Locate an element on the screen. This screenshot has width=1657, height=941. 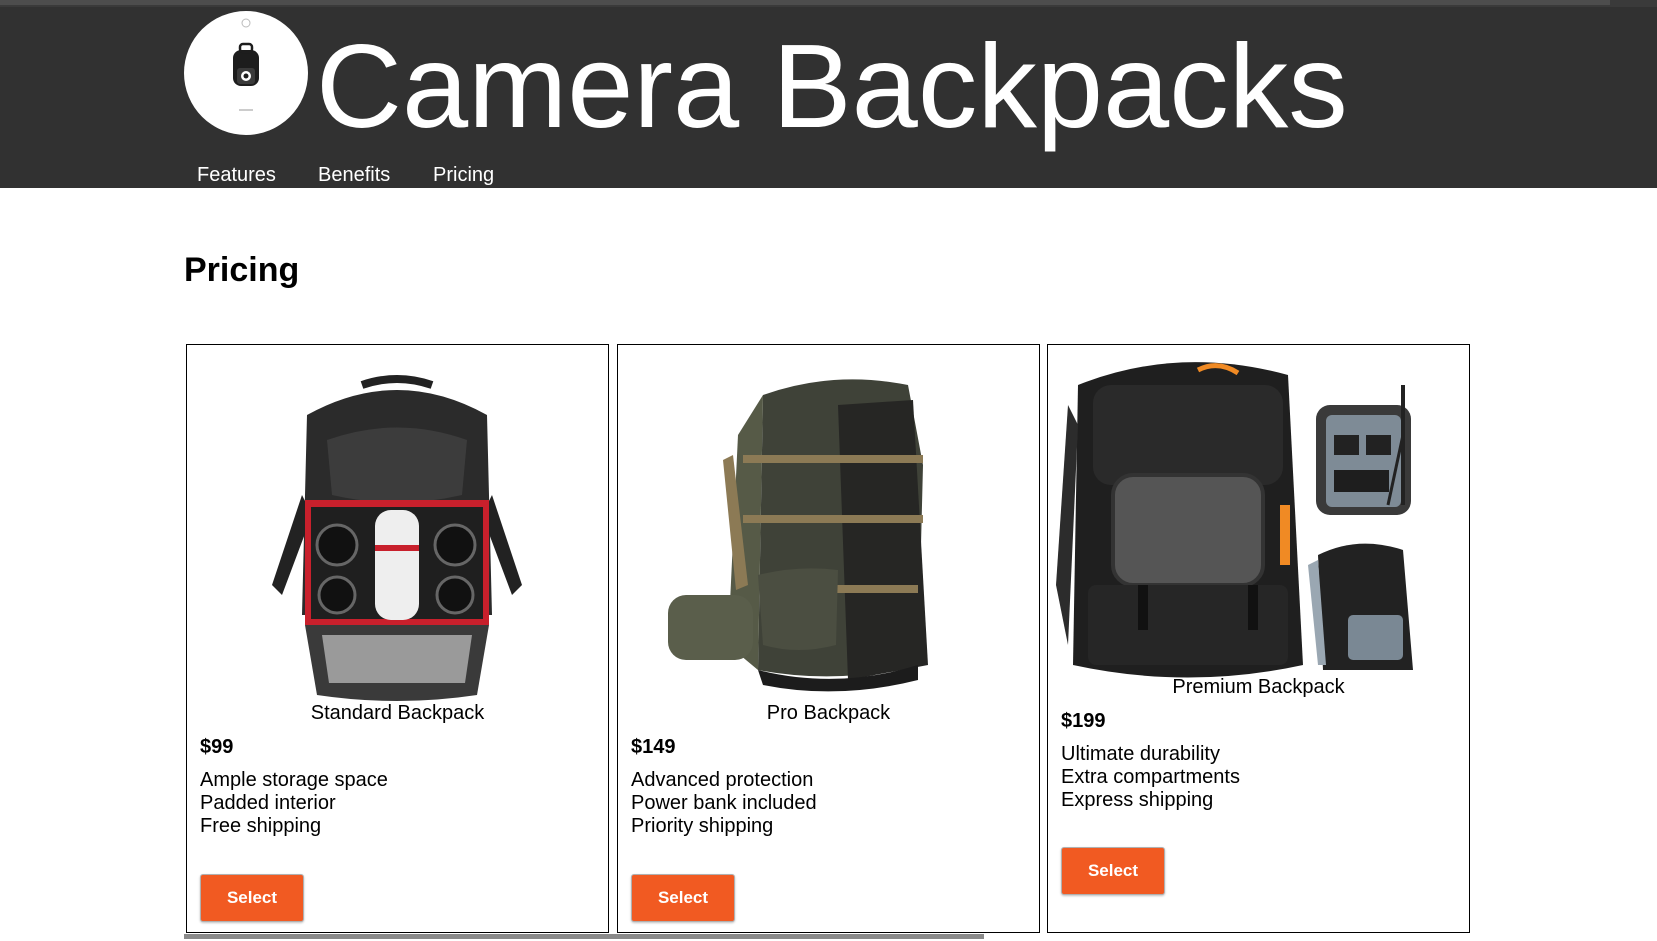
standard-backpack-image is located at coordinates (372, 533).